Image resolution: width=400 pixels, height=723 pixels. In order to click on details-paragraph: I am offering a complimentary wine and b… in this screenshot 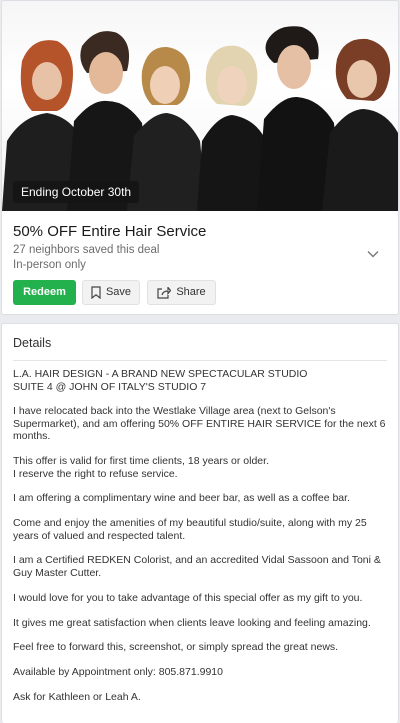, I will do `click(181, 498)`.